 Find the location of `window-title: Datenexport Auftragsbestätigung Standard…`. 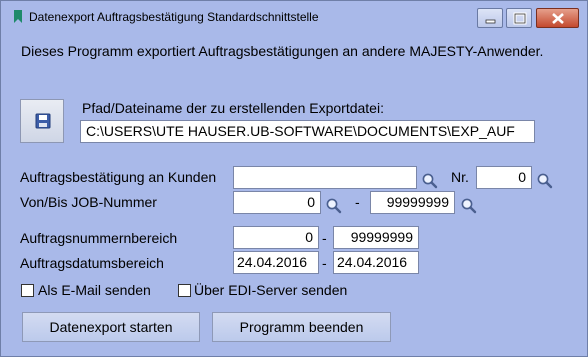

window-title: Datenexport Auftragsbestätigung Standard… is located at coordinates (174, 17).